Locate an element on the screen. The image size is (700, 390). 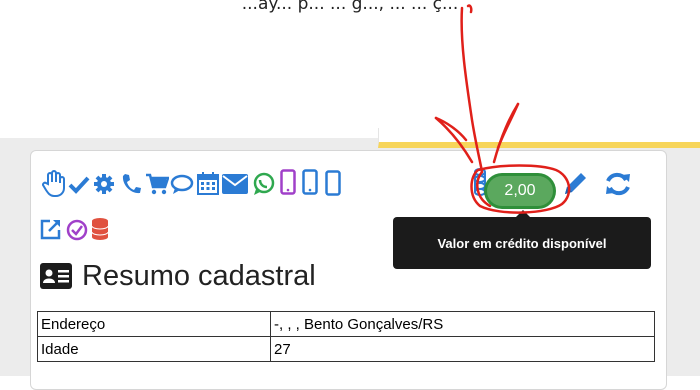
credit-badge: 2,00 is located at coordinates (520, 191).